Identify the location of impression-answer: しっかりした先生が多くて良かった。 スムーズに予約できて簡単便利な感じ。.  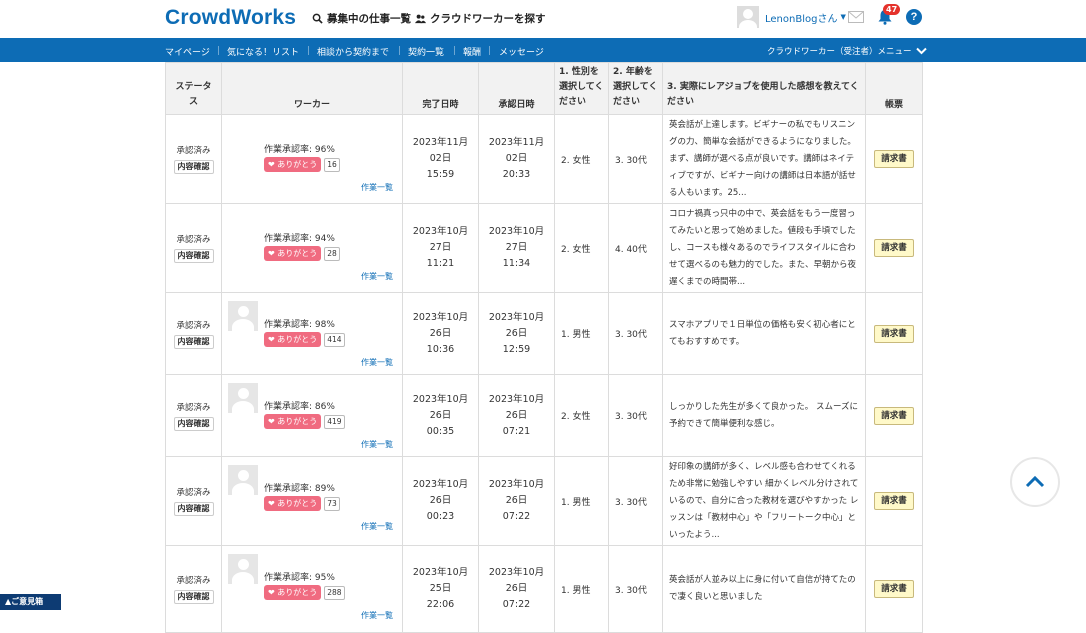
(764, 415).